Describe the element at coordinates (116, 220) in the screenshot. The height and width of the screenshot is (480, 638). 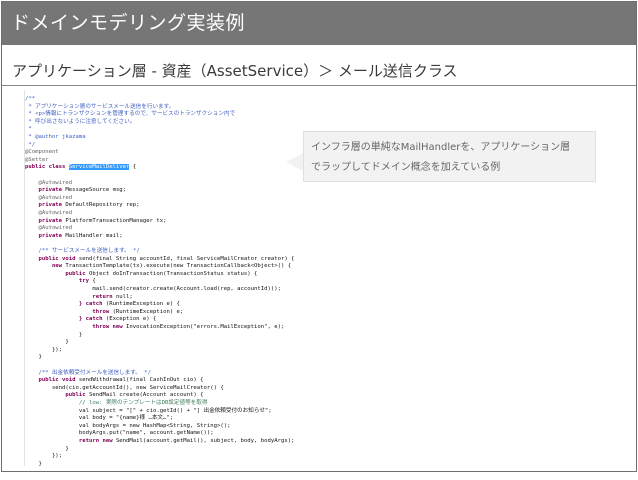
I see `code-token: PlatformTransactionManager tx;` at that location.